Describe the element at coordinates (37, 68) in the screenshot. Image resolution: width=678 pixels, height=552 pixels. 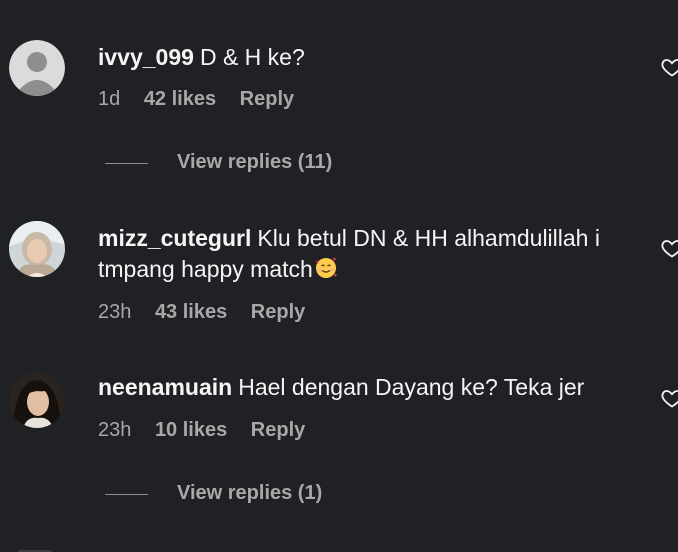
I see `default-avatar-icon` at that location.